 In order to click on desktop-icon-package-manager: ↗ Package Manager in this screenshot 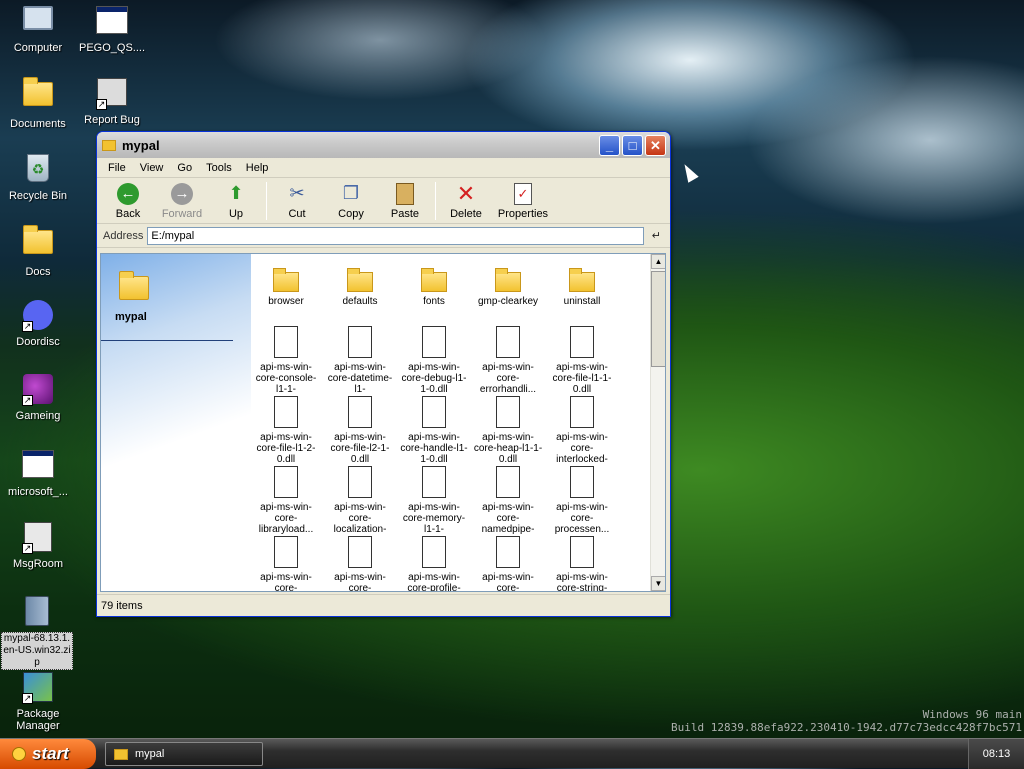, I will do `click(38, 702)`.